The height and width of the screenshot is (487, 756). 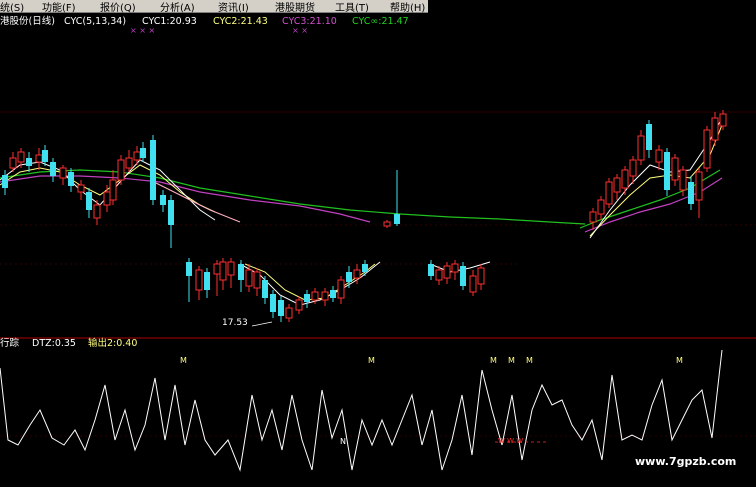 What do you see at coordinates (262, 324) in the screenshot?
I see `low-arrow` at bounding box center [262, 324].